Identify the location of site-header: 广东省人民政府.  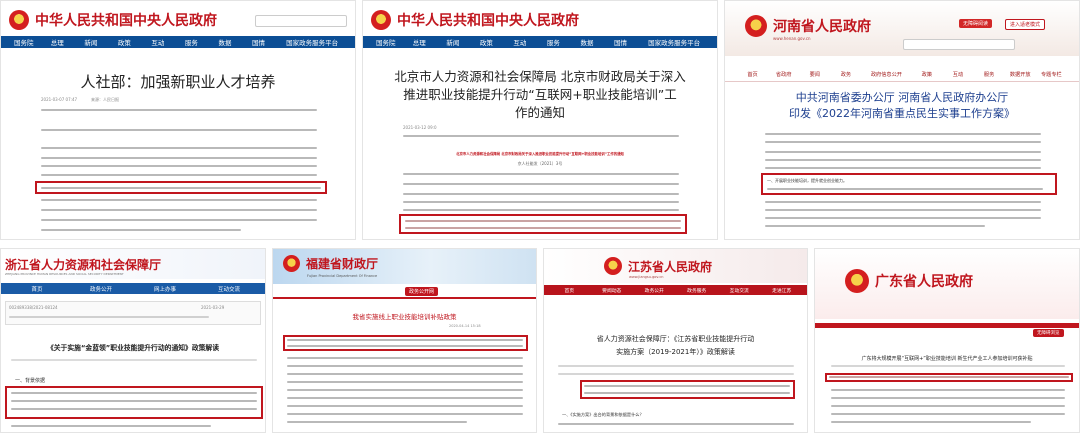
(909, 281).